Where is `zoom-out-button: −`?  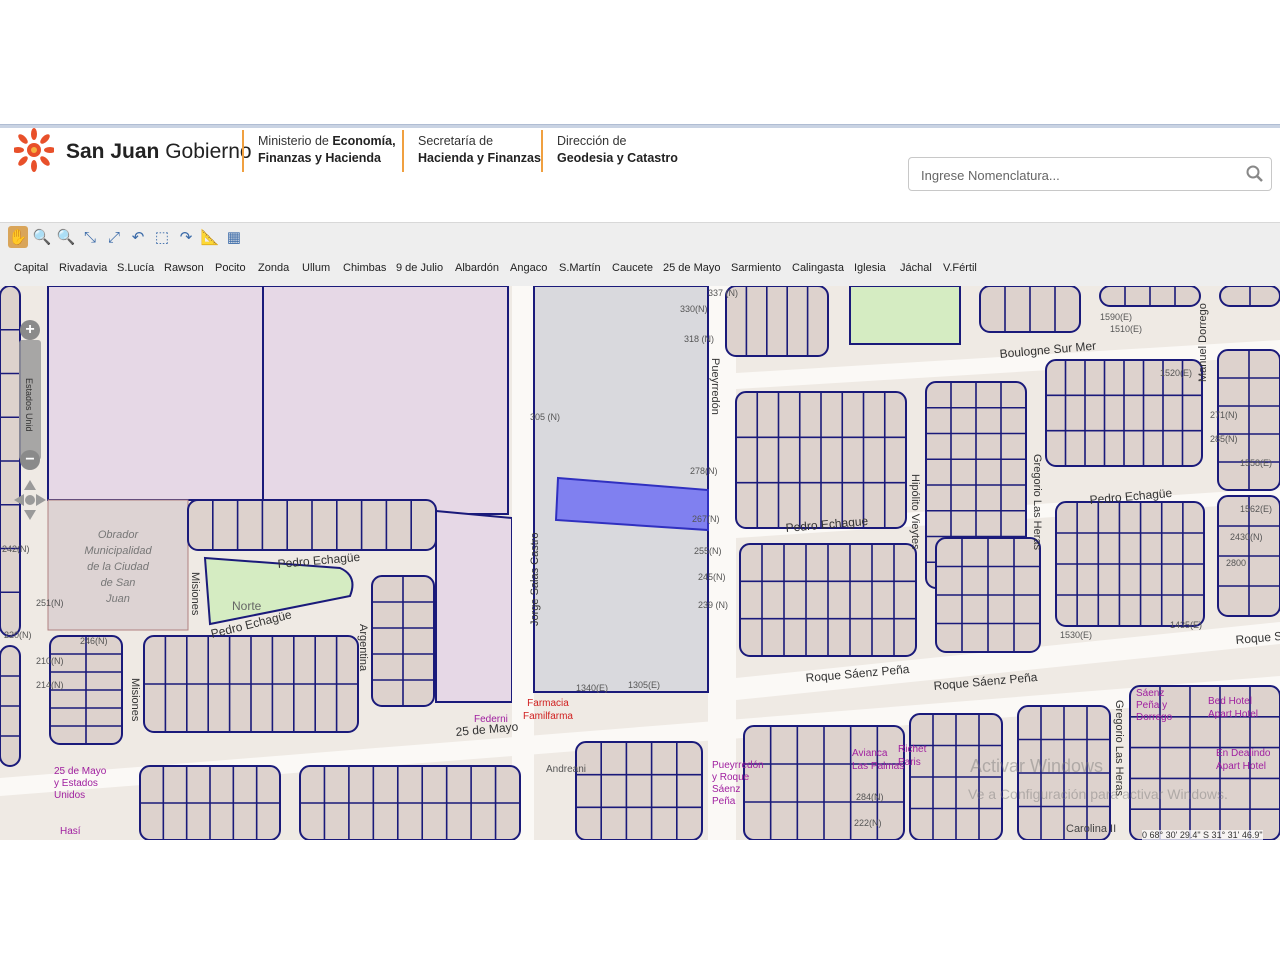 zoom-out-button: − is located at coordinates (30, 460).